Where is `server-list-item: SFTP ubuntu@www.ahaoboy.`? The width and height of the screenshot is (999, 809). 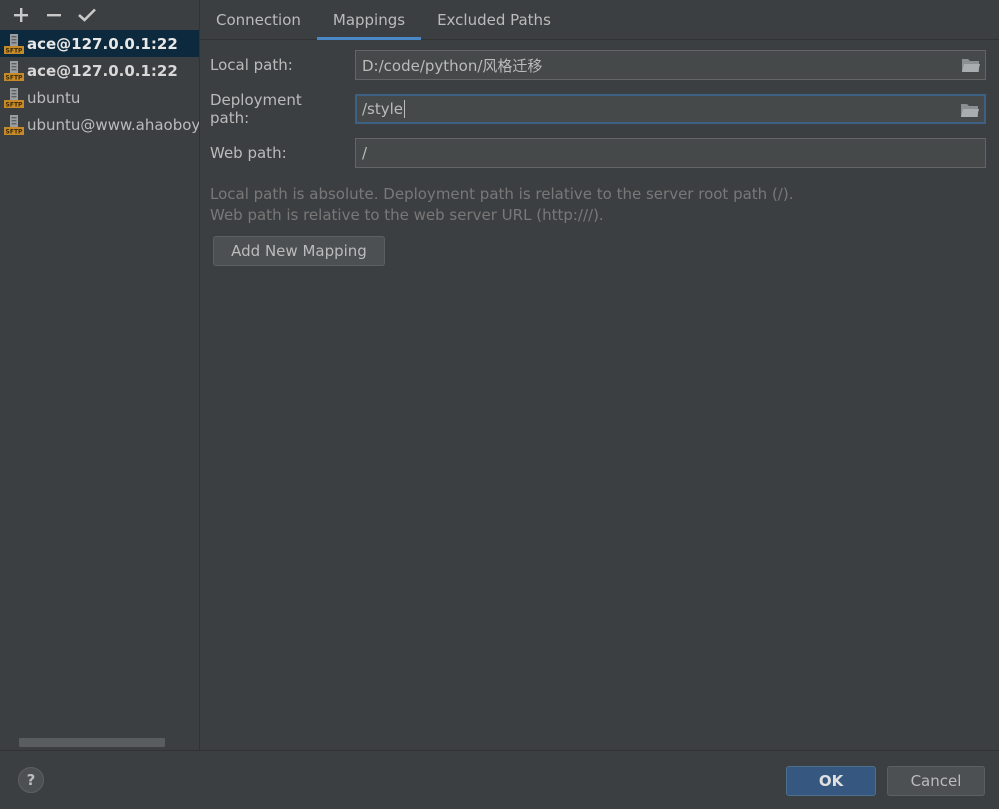
server-list-item: SFTP ubuntu@www.ahaoboy. is located at coordinates (99, 124).